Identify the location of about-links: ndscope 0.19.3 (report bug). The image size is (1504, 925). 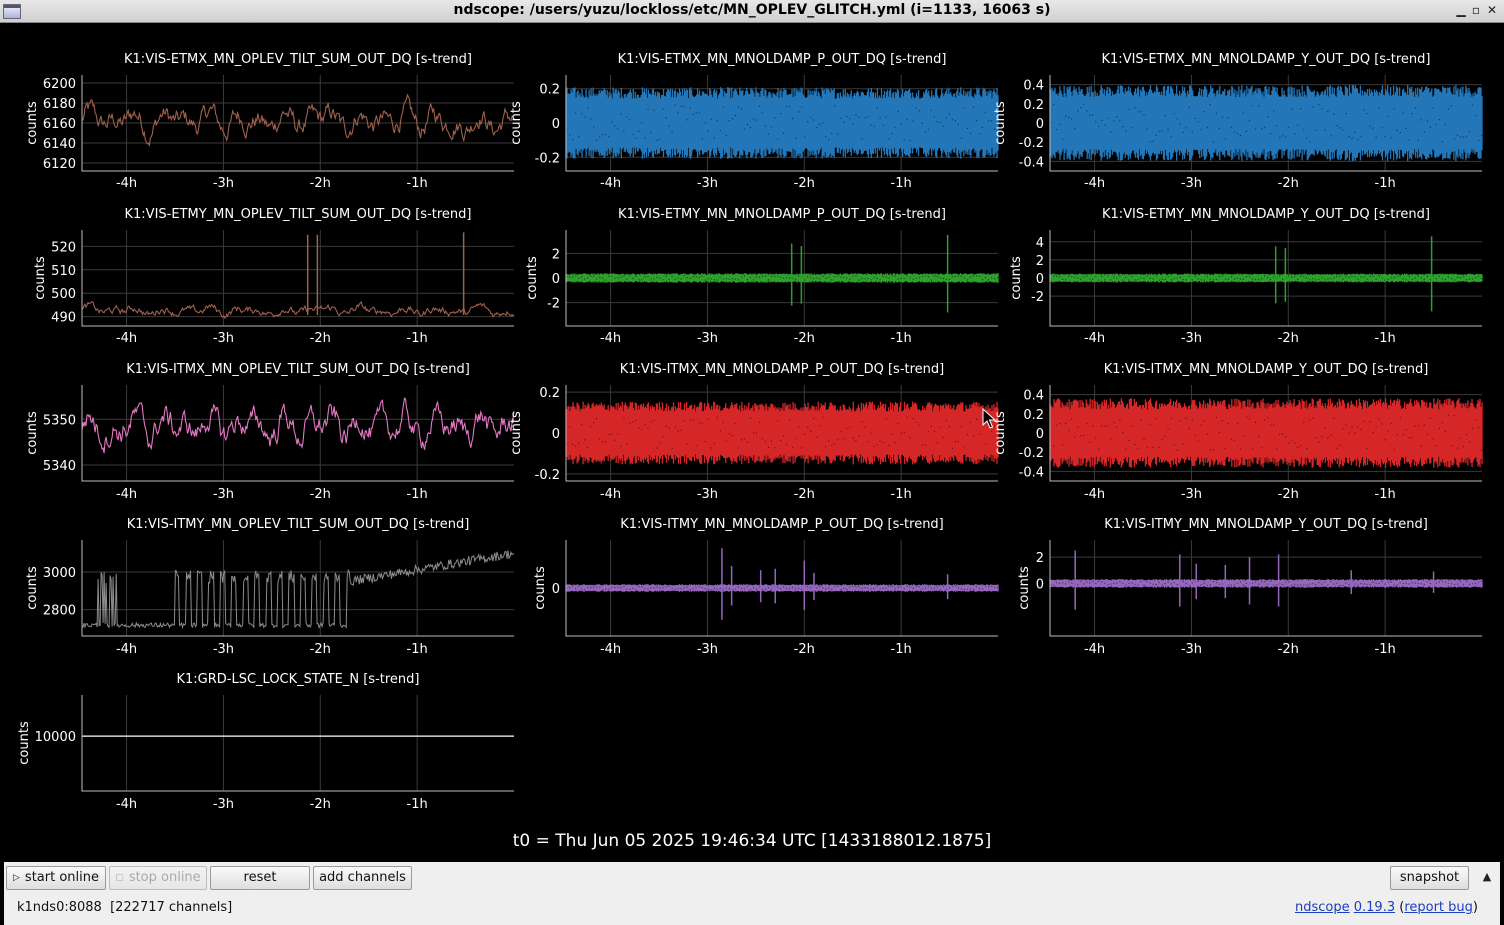
(1386, 907).